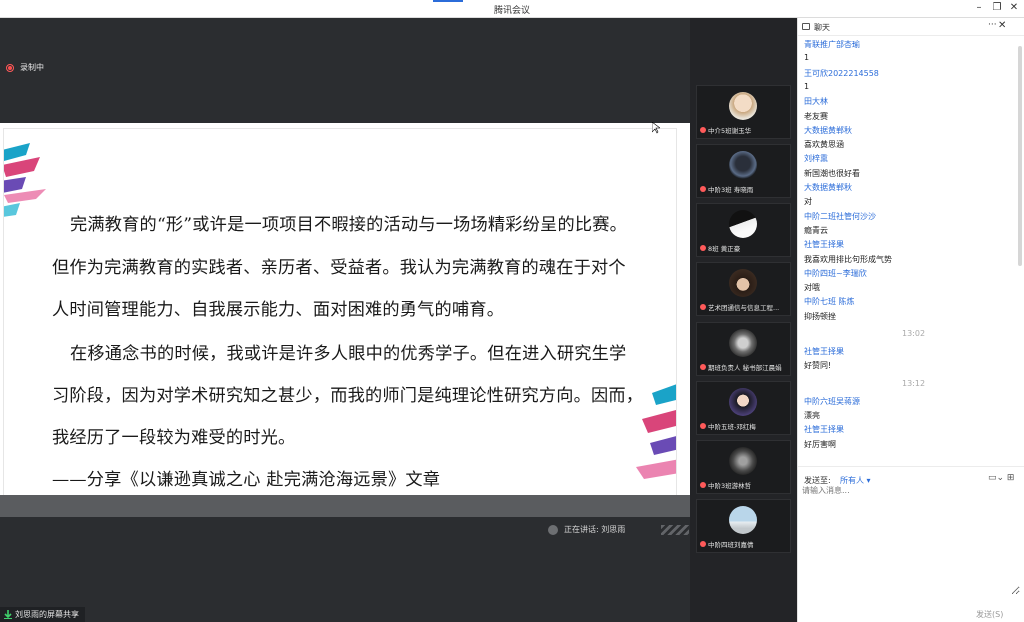 The height and width of the screenshot is (622, 1024). Describe the element at coordinates (743, 112) in the screenshot. I see `participant-tile: 中介5班谢玉华` at that location.